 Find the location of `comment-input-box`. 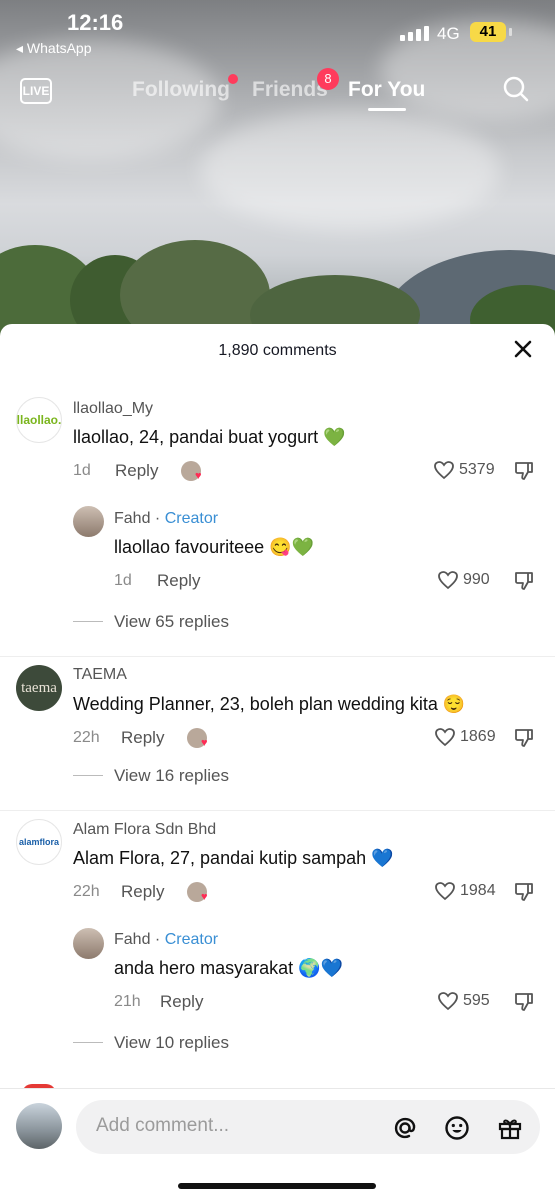

comment-input-box is located at coordinates (308, 1127).